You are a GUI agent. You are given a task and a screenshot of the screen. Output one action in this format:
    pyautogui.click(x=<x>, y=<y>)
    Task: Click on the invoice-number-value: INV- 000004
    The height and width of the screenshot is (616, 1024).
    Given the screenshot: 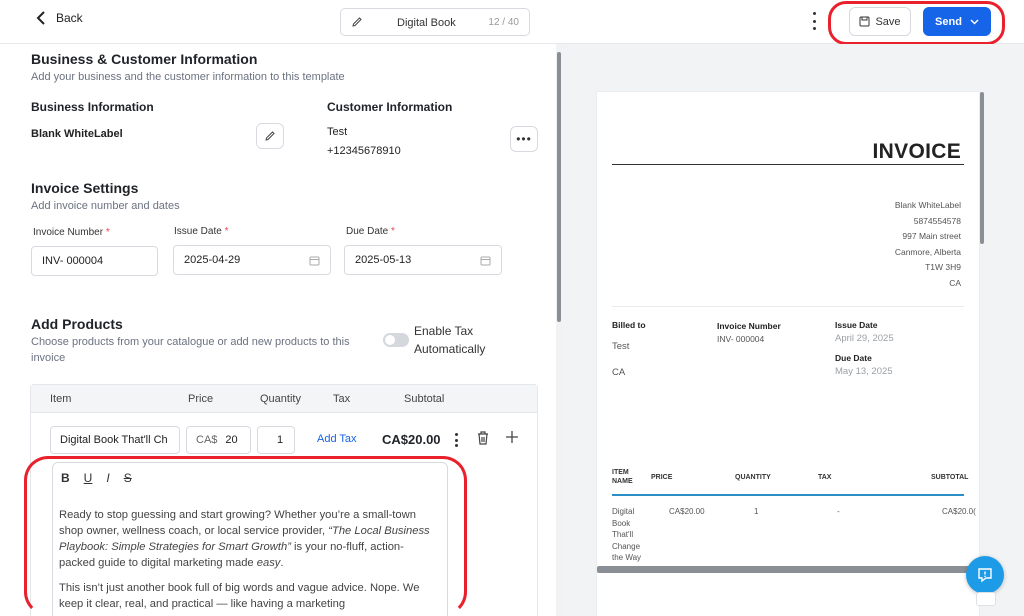 What is the action you would take?
    pyautogui.click(x=741, y=339)
    